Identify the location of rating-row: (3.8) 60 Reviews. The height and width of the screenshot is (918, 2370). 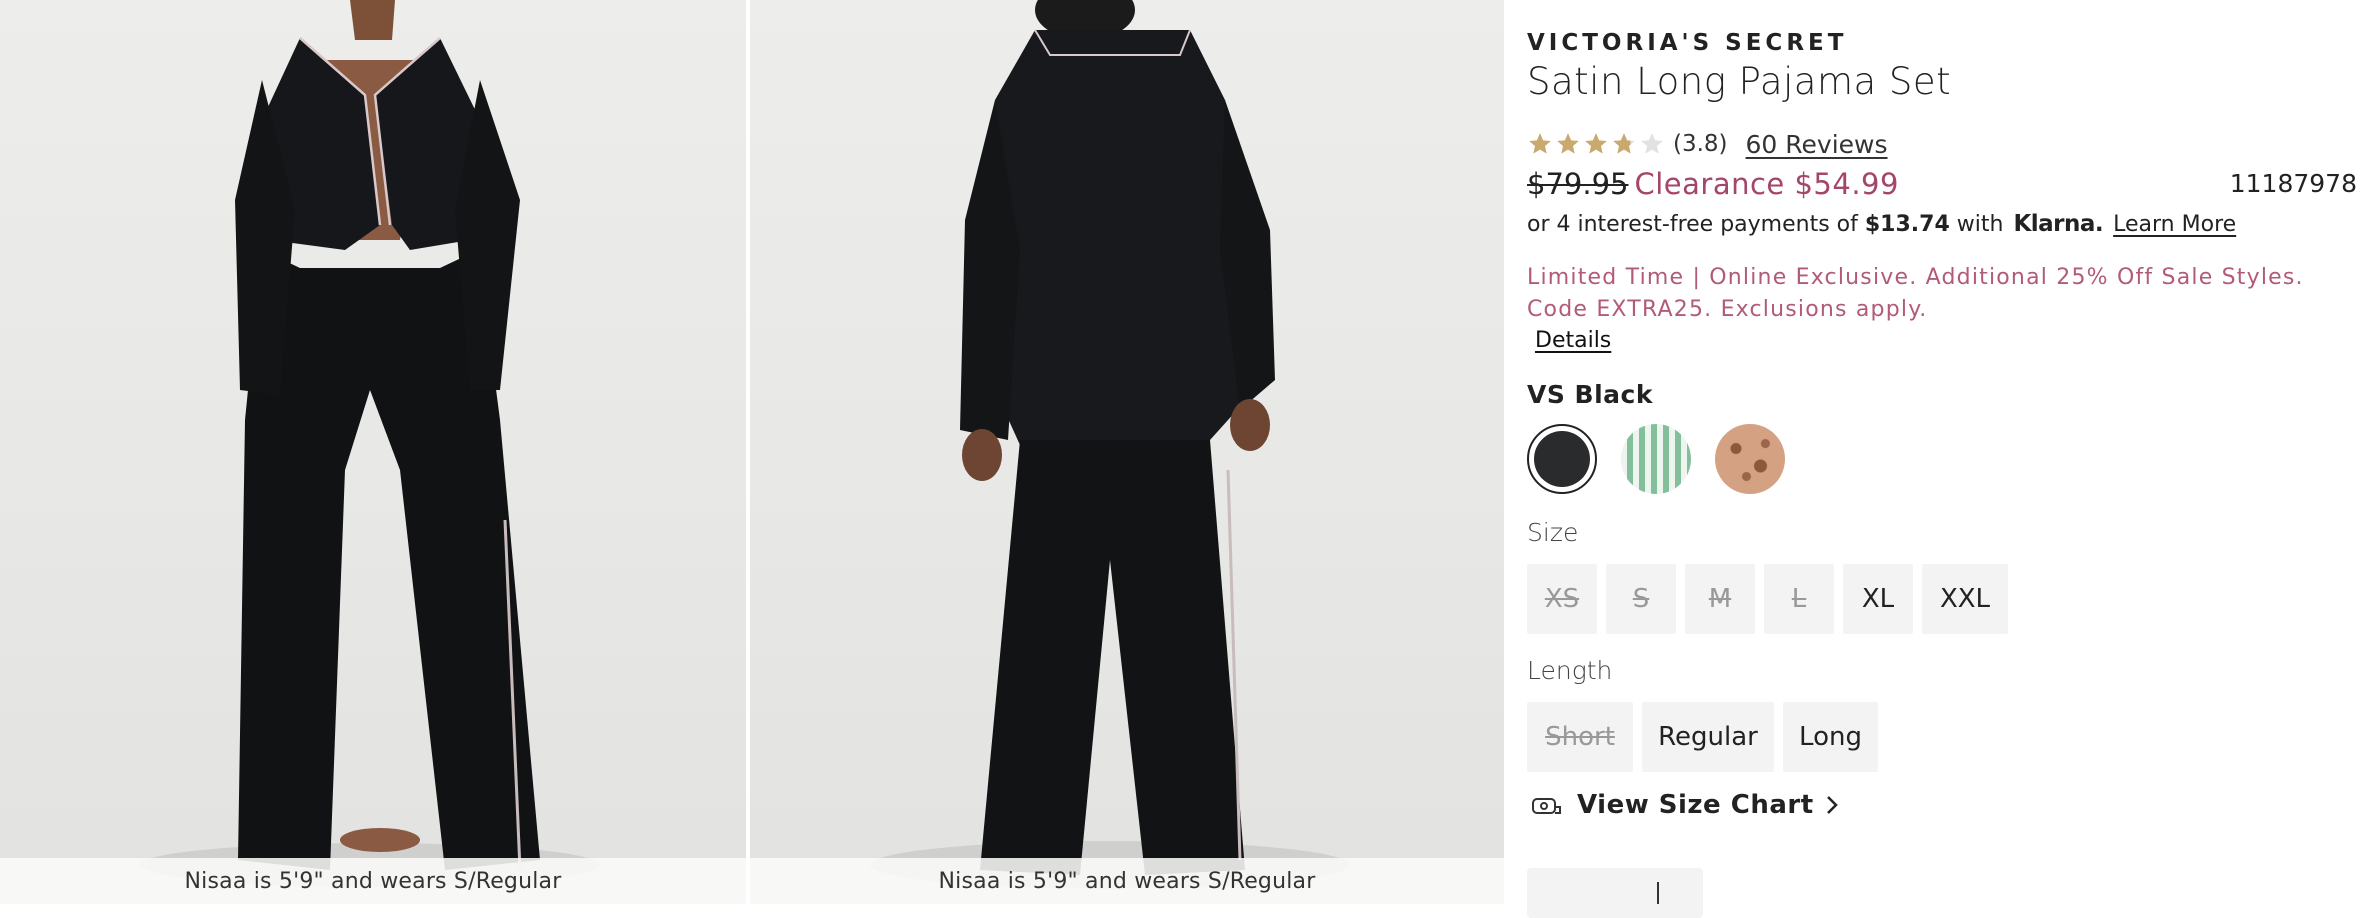
(1707, 144).